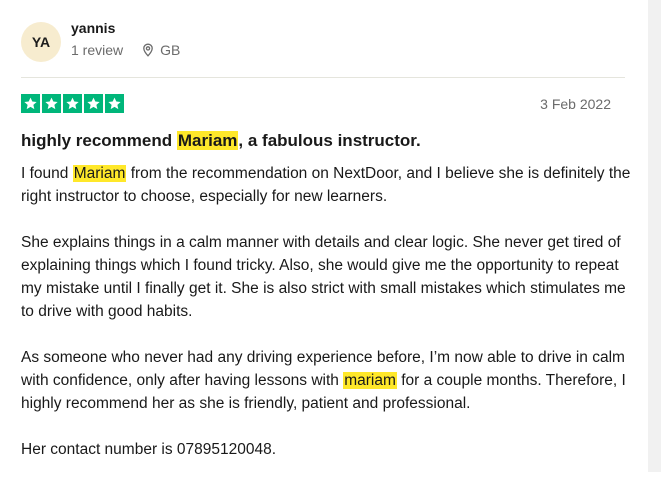 This screenshot has height=496, width=661. I want to click on avatar: YA, so click(41, 42).